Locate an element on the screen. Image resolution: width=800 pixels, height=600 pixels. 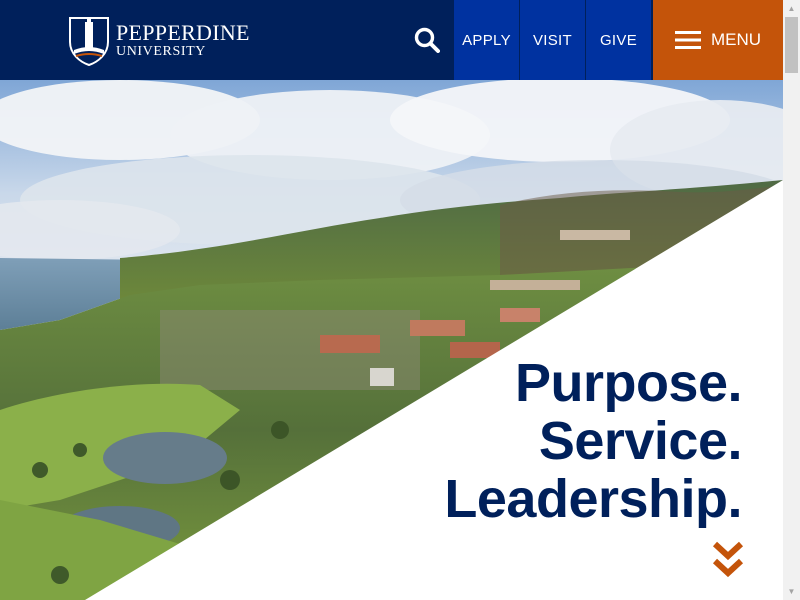
menu-label: MENU is located at coordinates (736, 39).